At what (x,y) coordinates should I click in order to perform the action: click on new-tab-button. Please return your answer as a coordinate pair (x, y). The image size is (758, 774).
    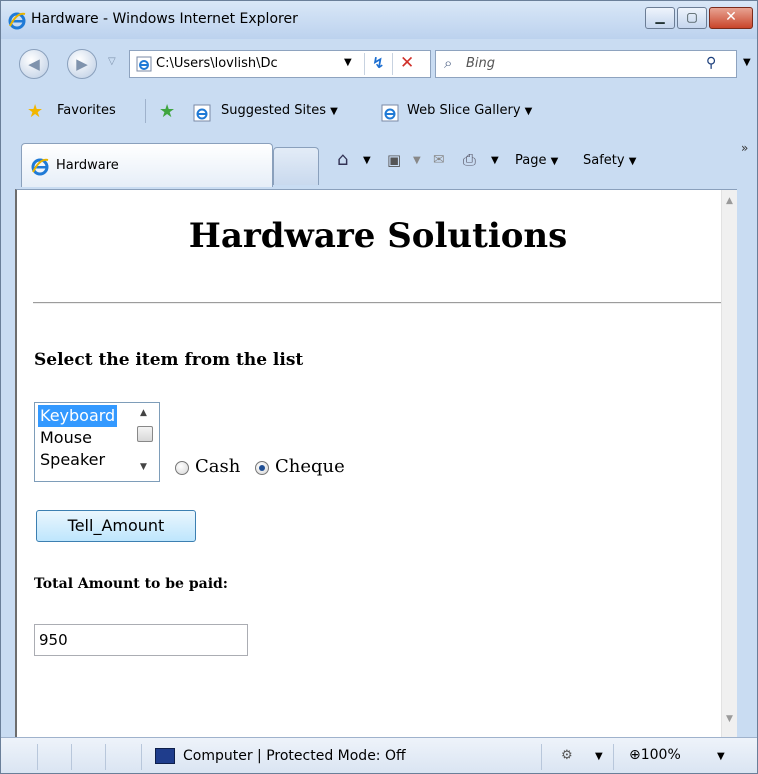
    Looking at the image, I should click on (296, 166).